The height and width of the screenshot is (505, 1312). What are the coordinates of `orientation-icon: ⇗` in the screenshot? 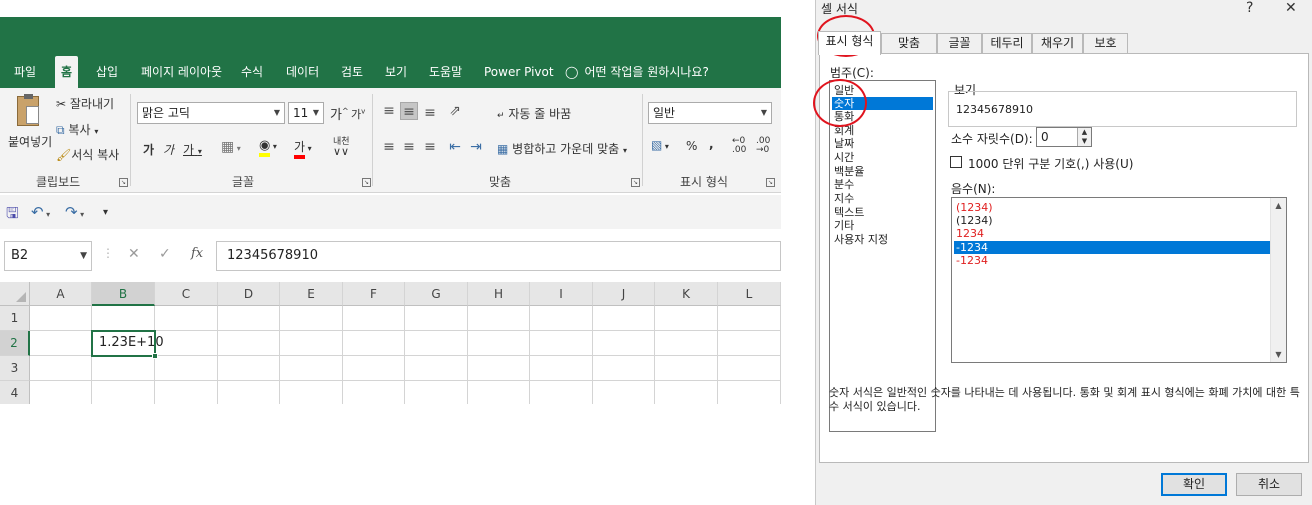 It's located at (455, 111).